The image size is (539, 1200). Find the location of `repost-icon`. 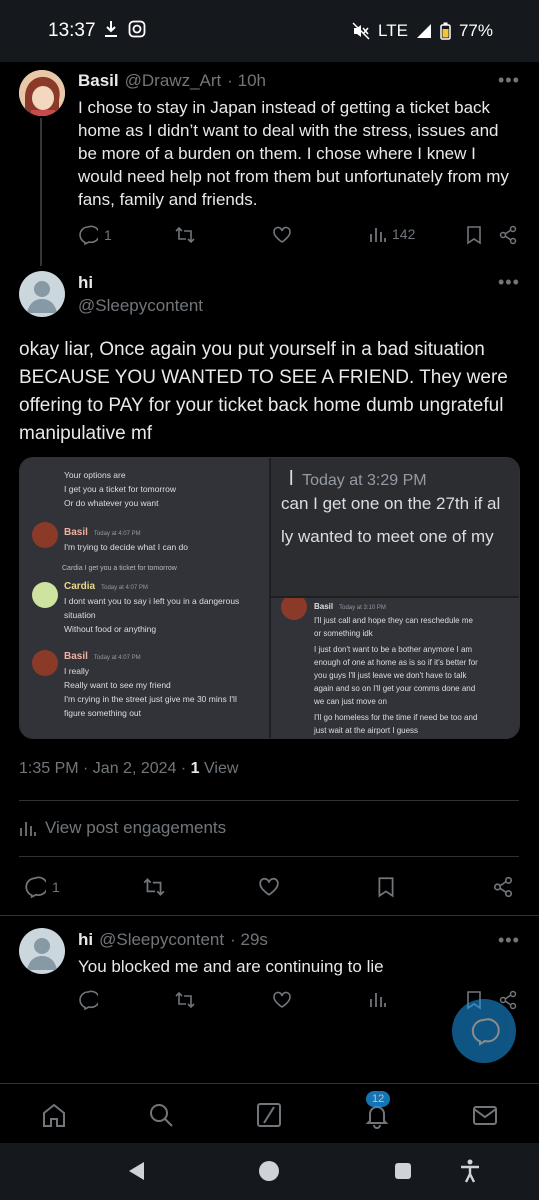

repost-icon is located at coordinates (185, 1000).